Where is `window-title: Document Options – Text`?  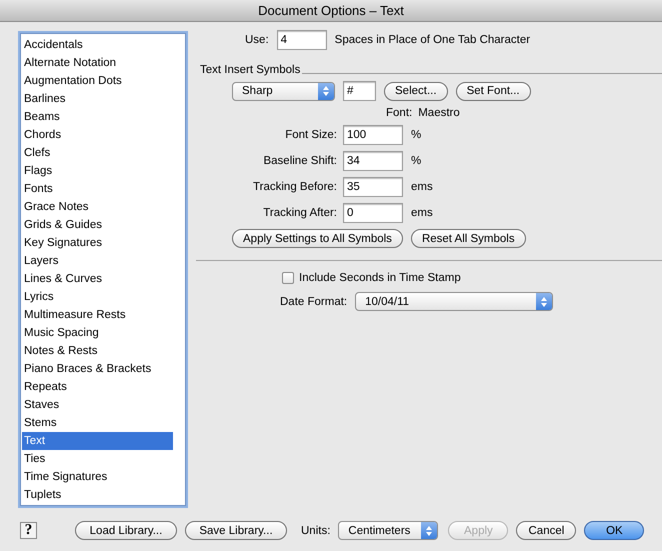 window-title: Document Options – Text is located at coordinates (331, 10).